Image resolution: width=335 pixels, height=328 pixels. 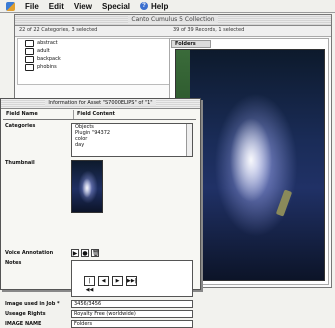 What do you see at coordinates (144, 6) in the screenshot?
I see `help-icon: ?` at bounding box center [144, 6].